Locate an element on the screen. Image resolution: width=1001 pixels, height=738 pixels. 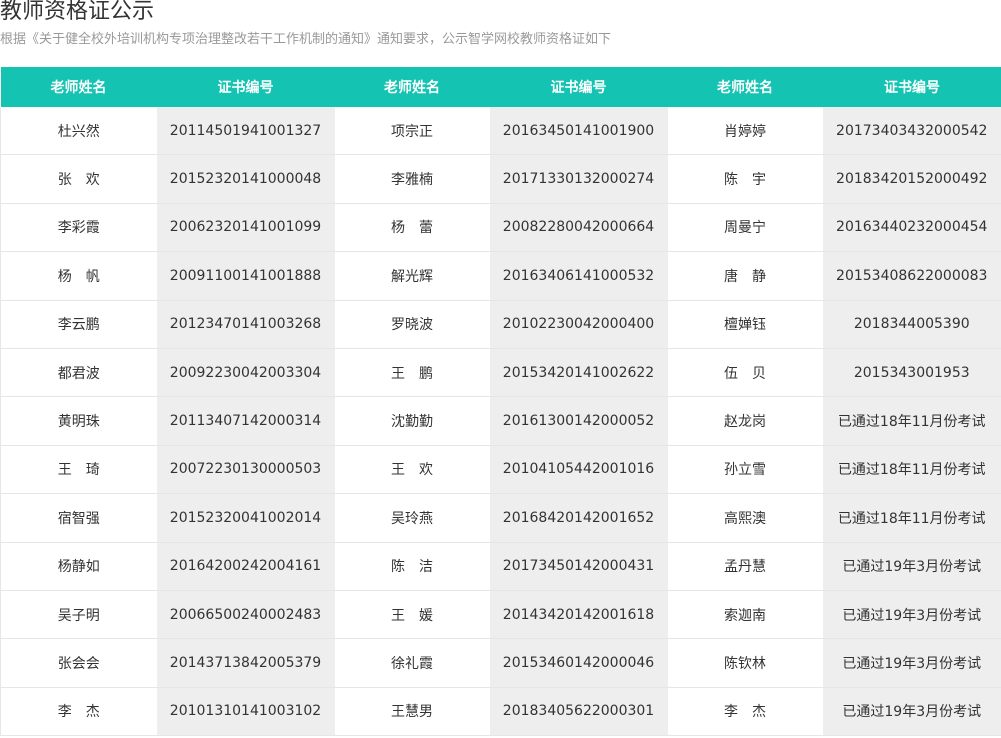
certificate-number-cell: 20091100141001888 is located at coordinates (245, 276).